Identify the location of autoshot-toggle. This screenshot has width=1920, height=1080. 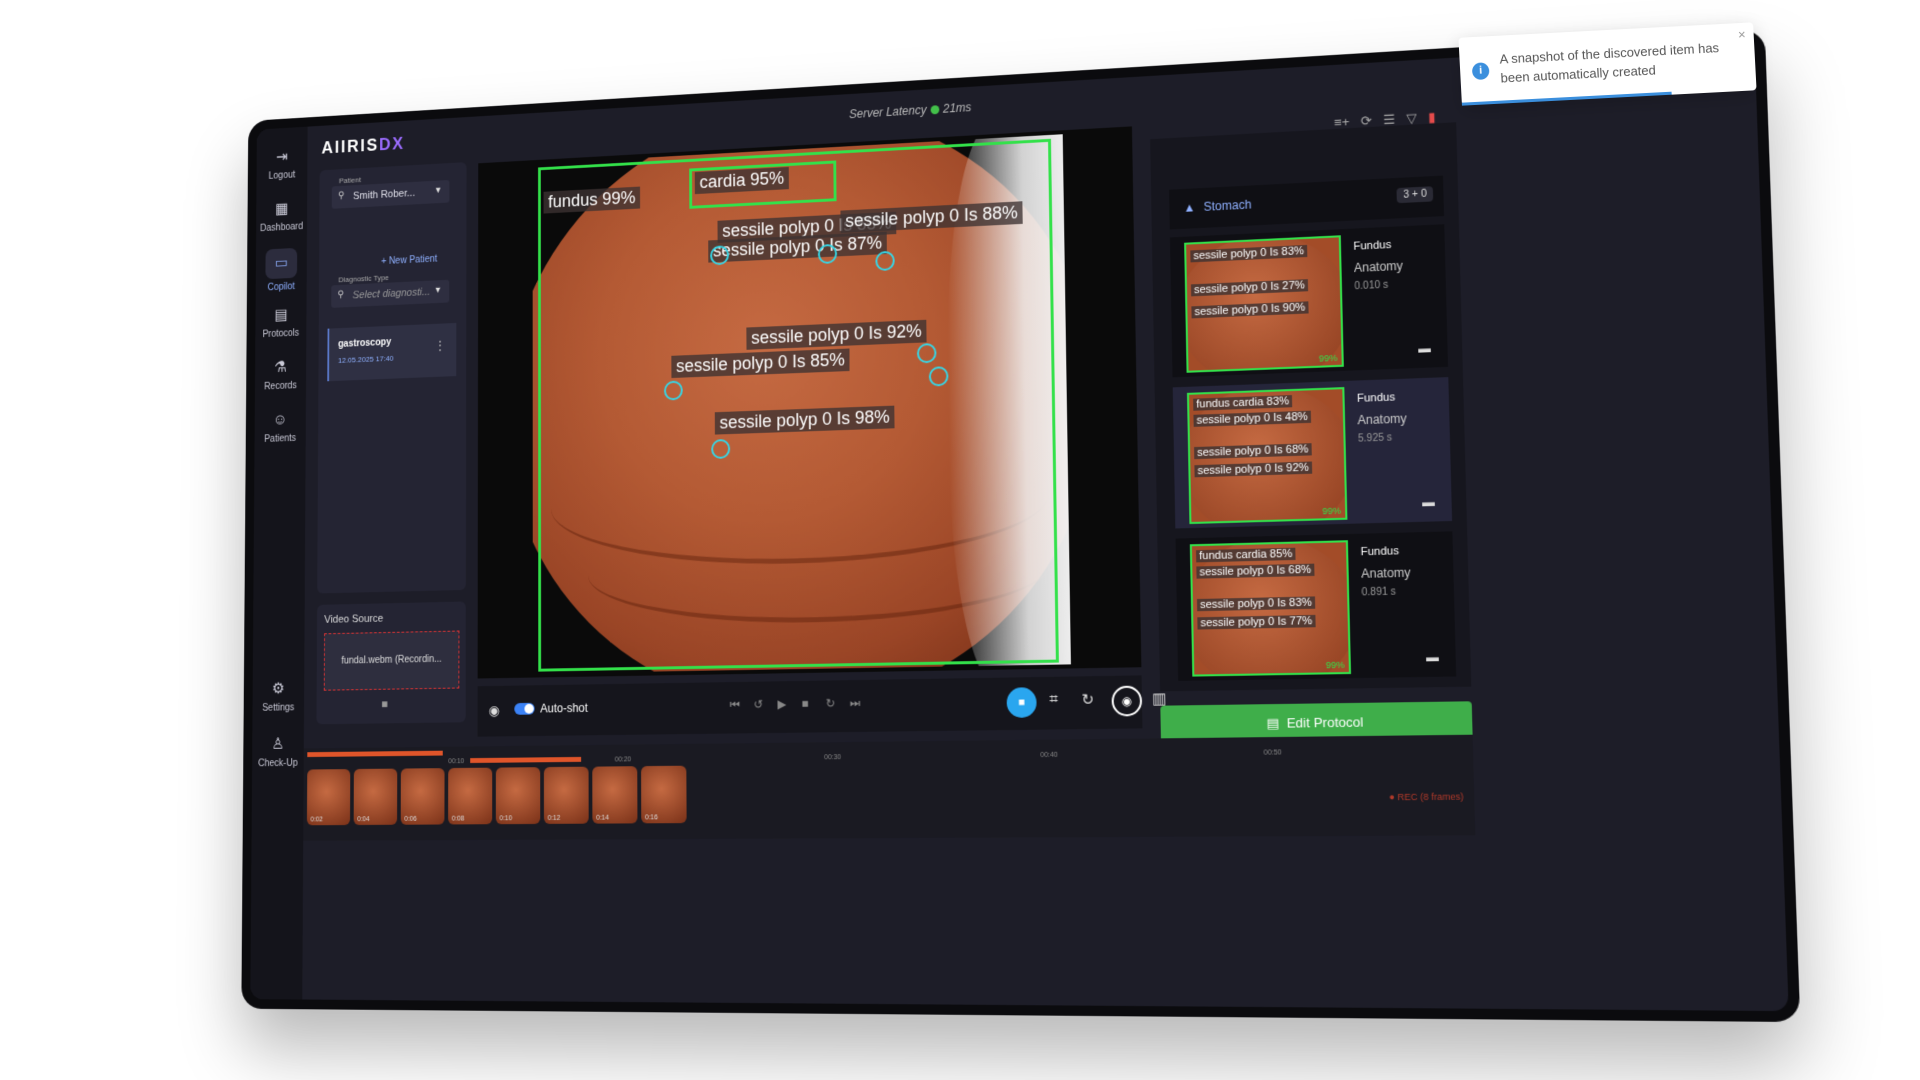
(524, 708).